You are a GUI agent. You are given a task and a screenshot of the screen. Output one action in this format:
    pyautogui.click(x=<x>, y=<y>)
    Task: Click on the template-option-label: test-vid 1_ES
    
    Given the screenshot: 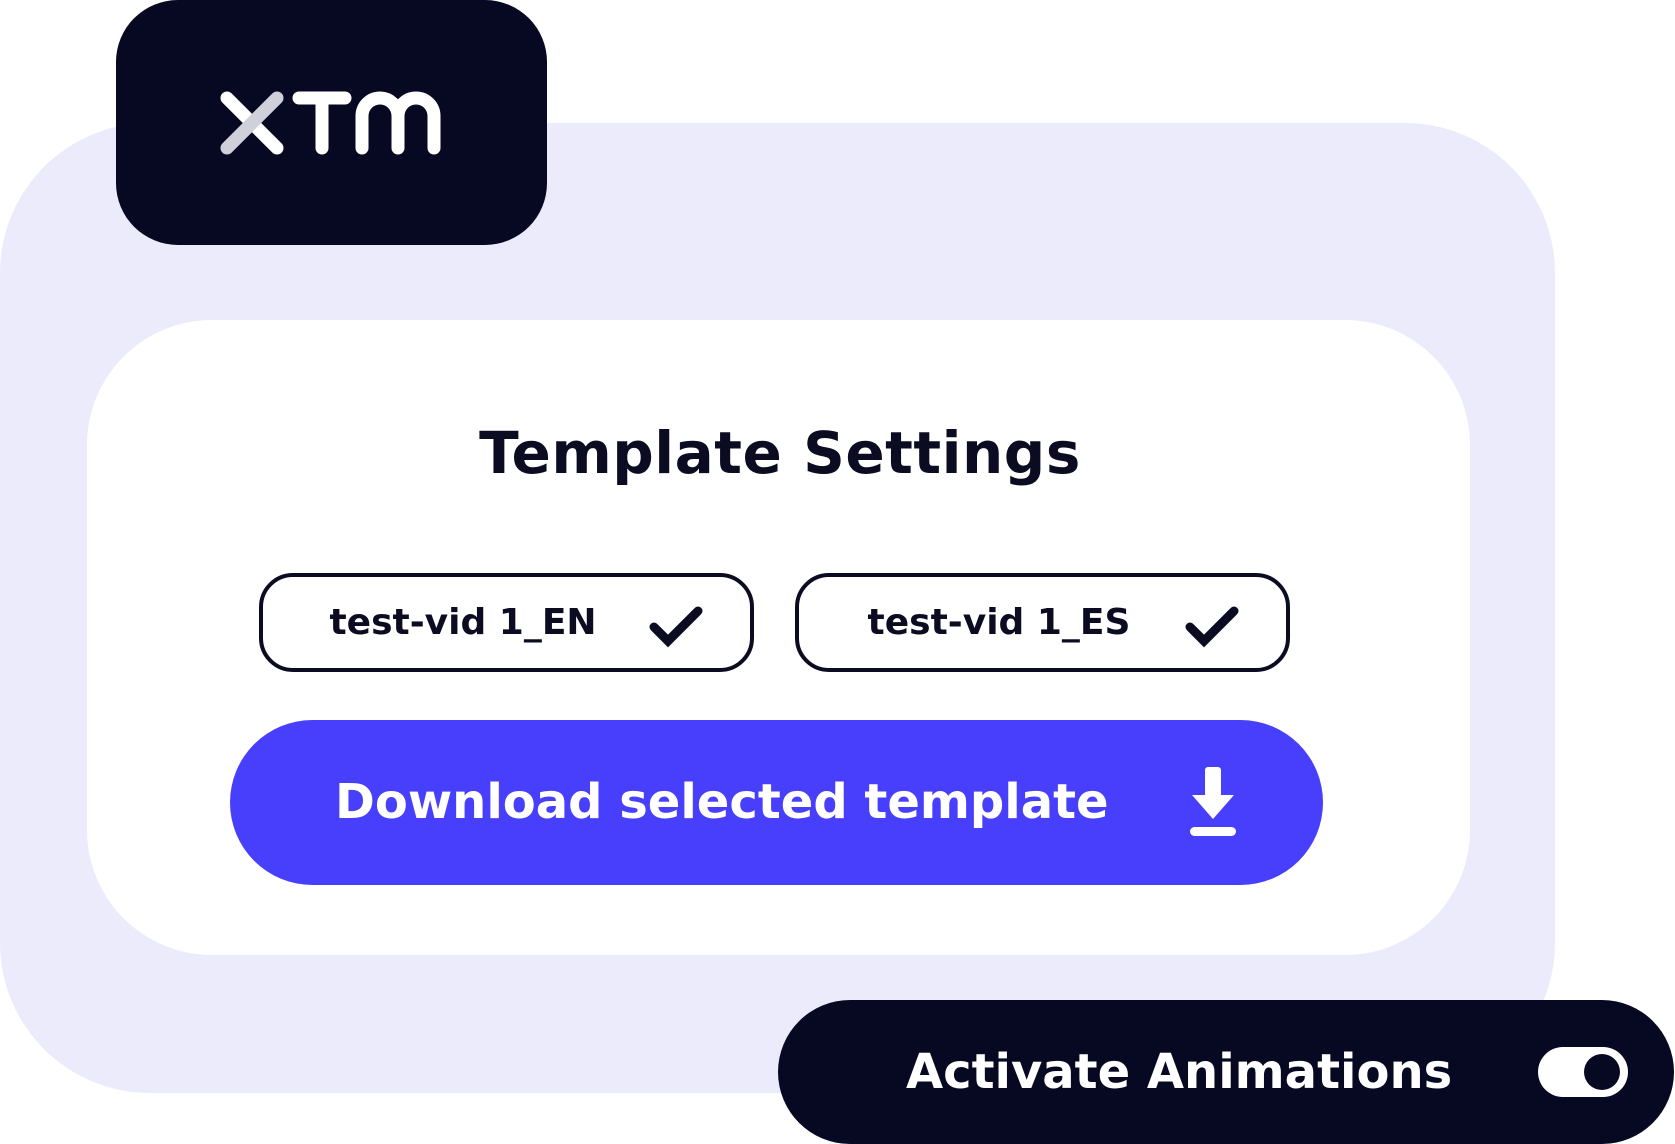 What is the action you would take?
    pyautogui.click(x=999, y=622)
    